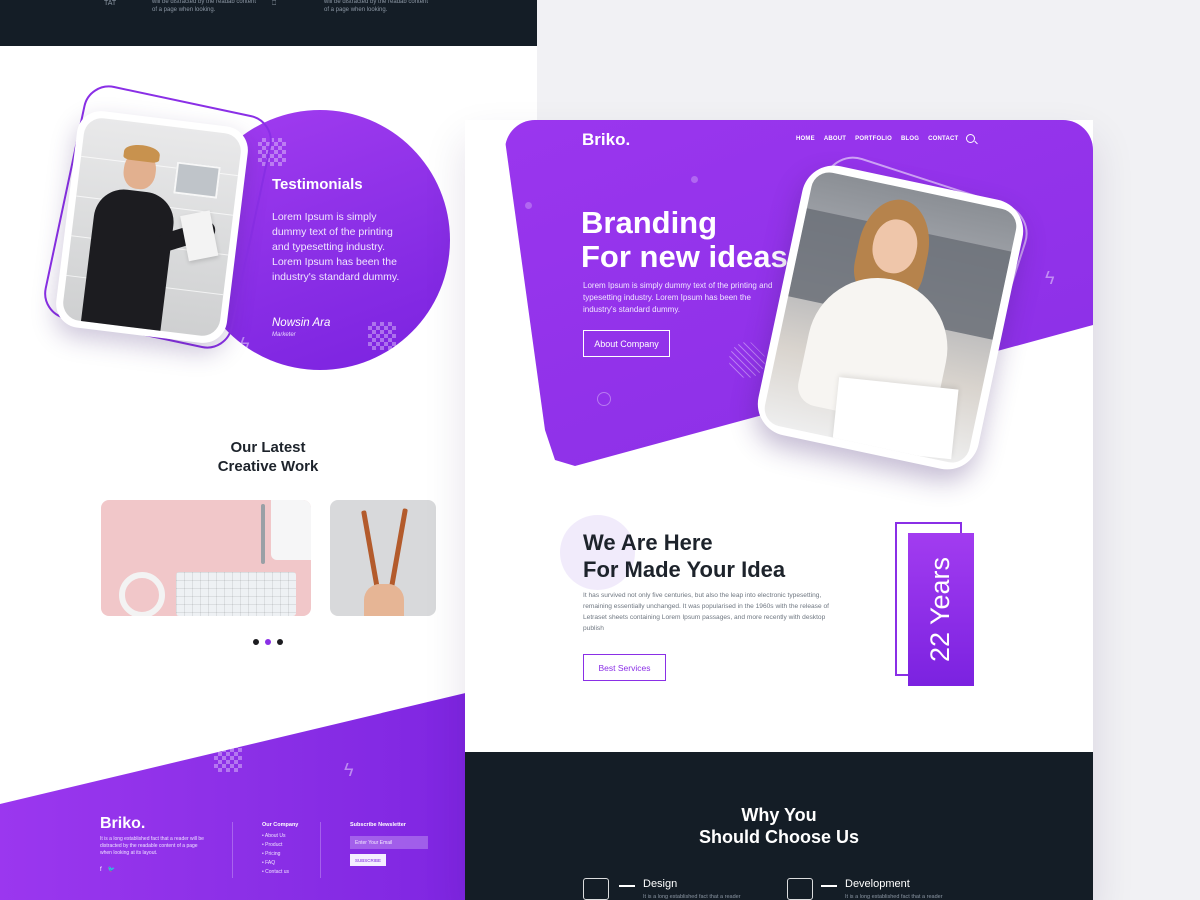 The height and width of the screenshot is (900, 1200). Describe the element at coordinates (606, 140) in the screenshot. I see `brand-logo: Briko.` at that location.